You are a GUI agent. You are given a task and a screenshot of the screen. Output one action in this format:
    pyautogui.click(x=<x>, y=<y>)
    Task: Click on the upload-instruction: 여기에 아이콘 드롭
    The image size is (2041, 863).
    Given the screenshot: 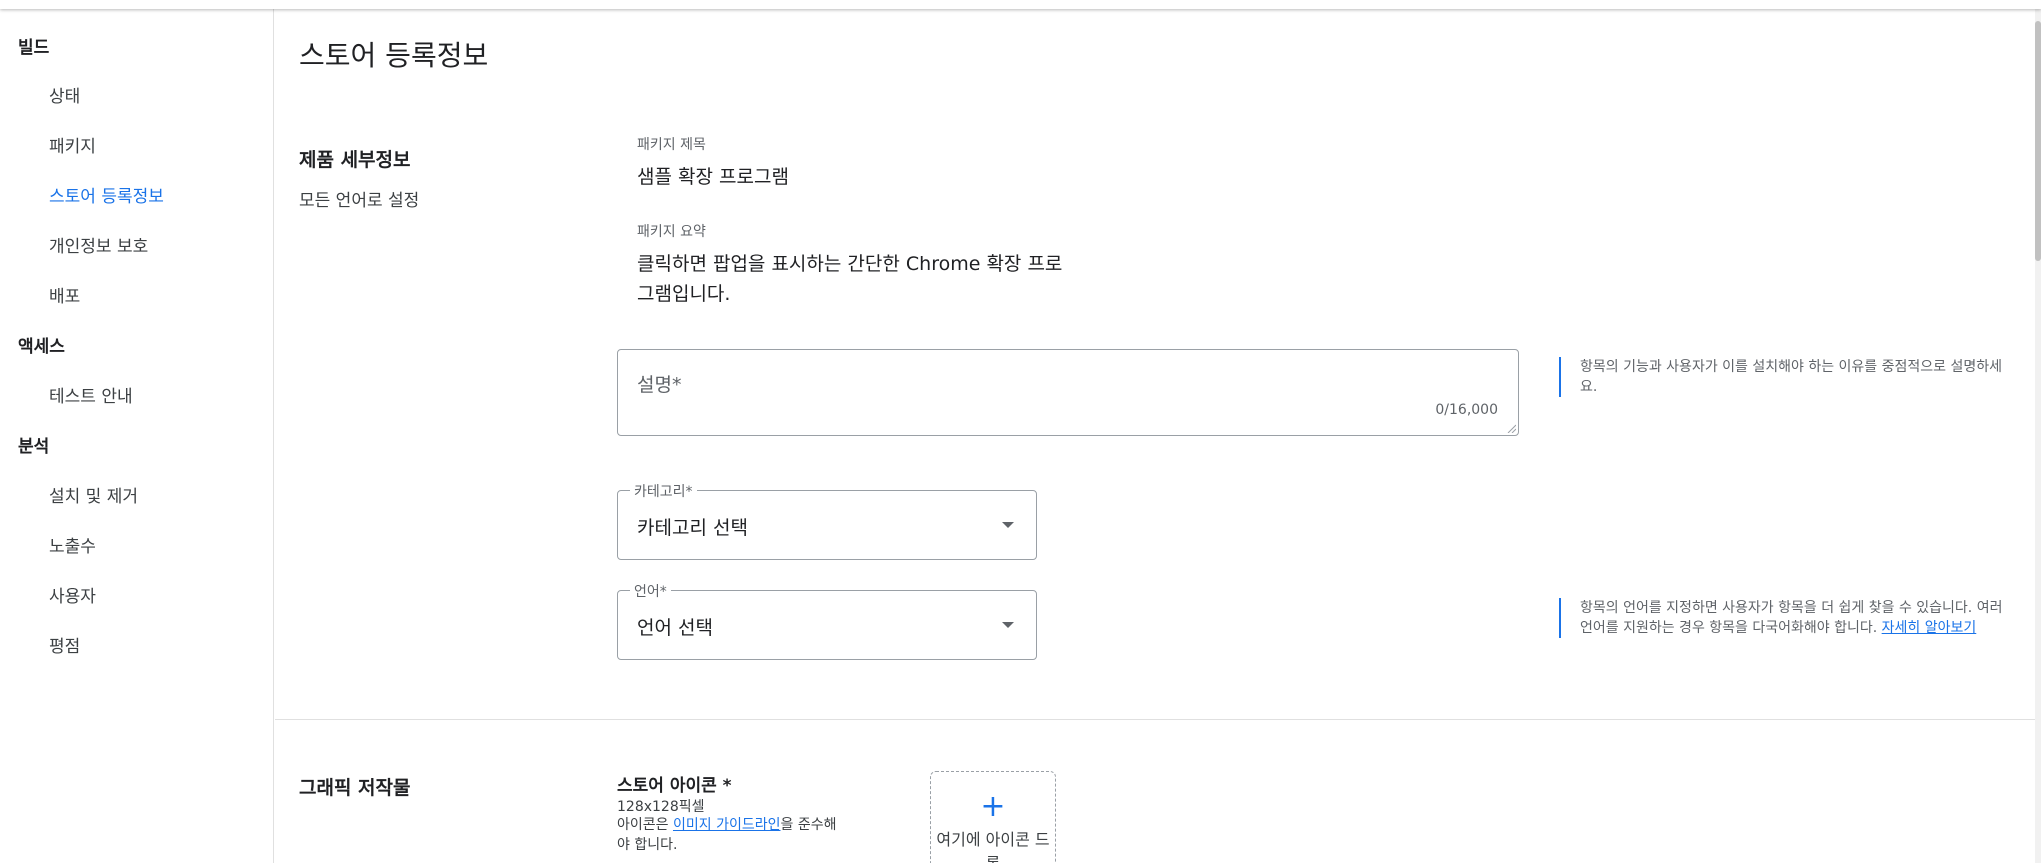 What is the action you would take?
    pyautogui.click(x=993, y=846)
    